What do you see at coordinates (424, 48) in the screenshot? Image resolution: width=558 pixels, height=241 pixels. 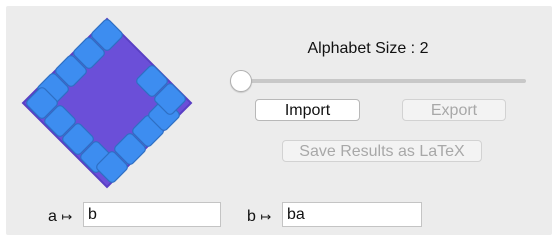 I see `alphabet-size-value: 2` at bounding box center [424, 48].